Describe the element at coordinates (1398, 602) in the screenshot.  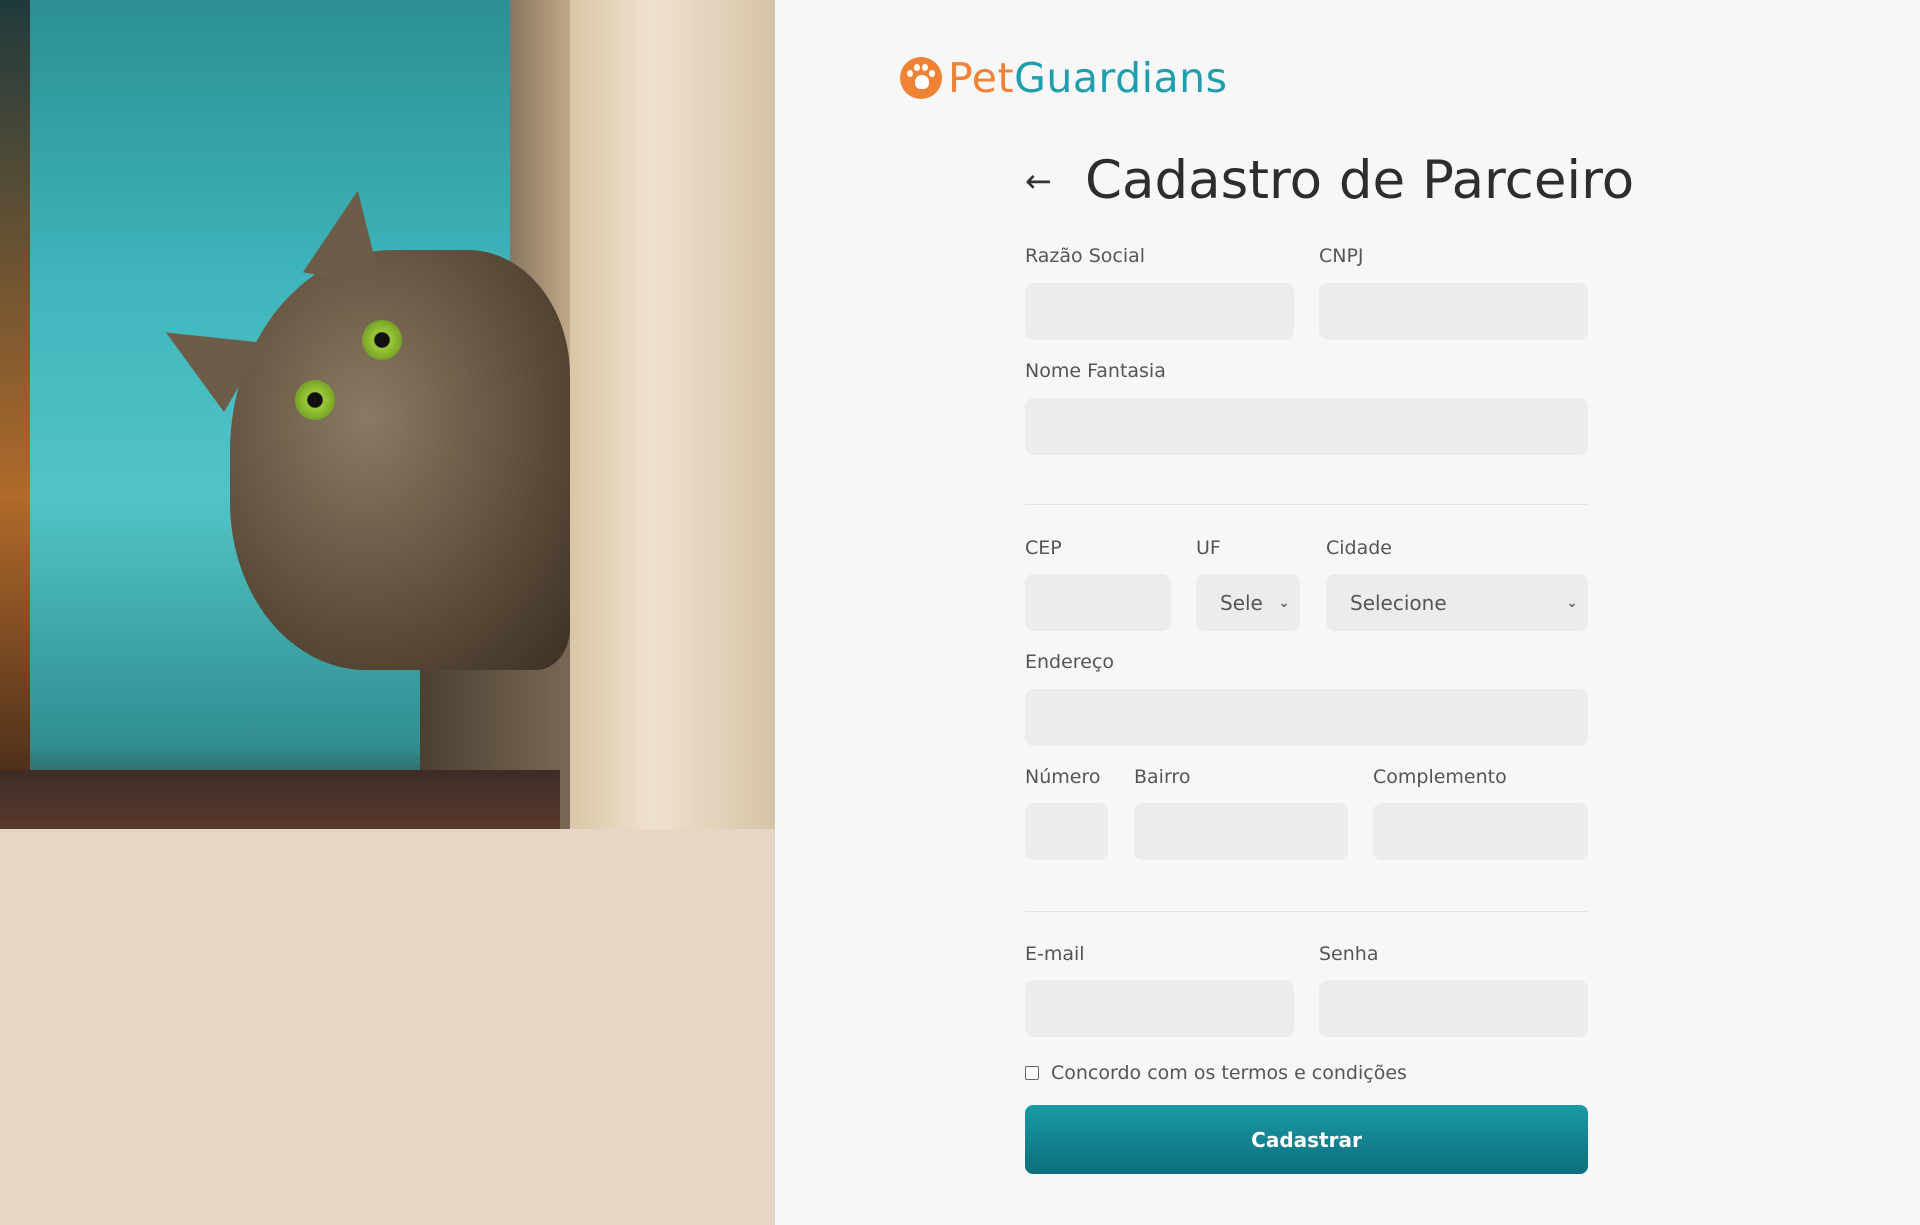
I see `cidade-selected: Selecione` at that location.